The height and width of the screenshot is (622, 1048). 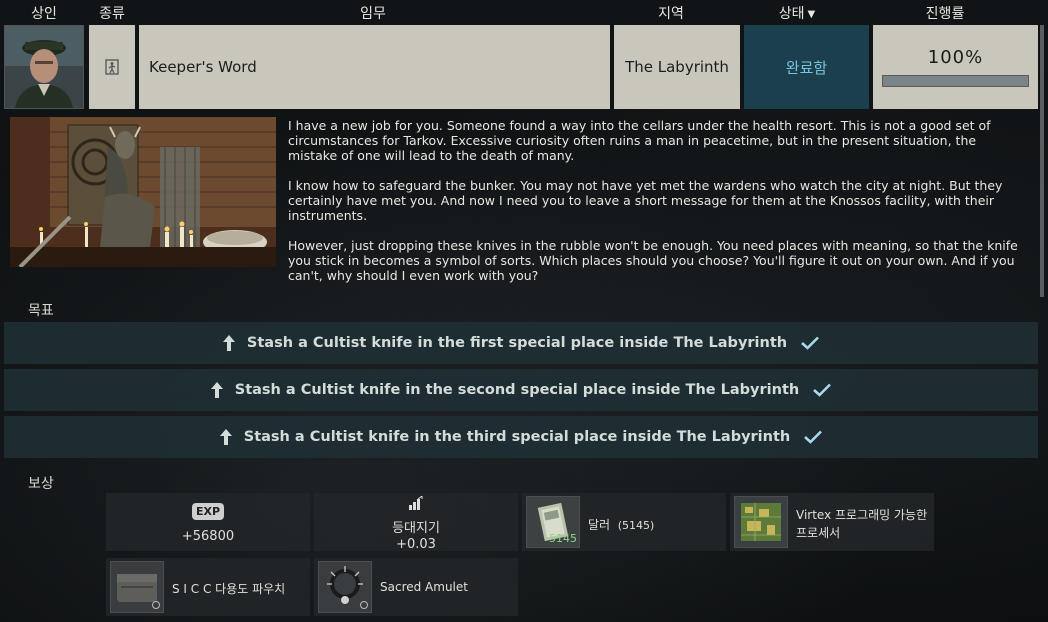 What do you see at coordinates (41, 484) in the screenshot?
I see `rewards-title: 보상` at bounding box center [41, 484].